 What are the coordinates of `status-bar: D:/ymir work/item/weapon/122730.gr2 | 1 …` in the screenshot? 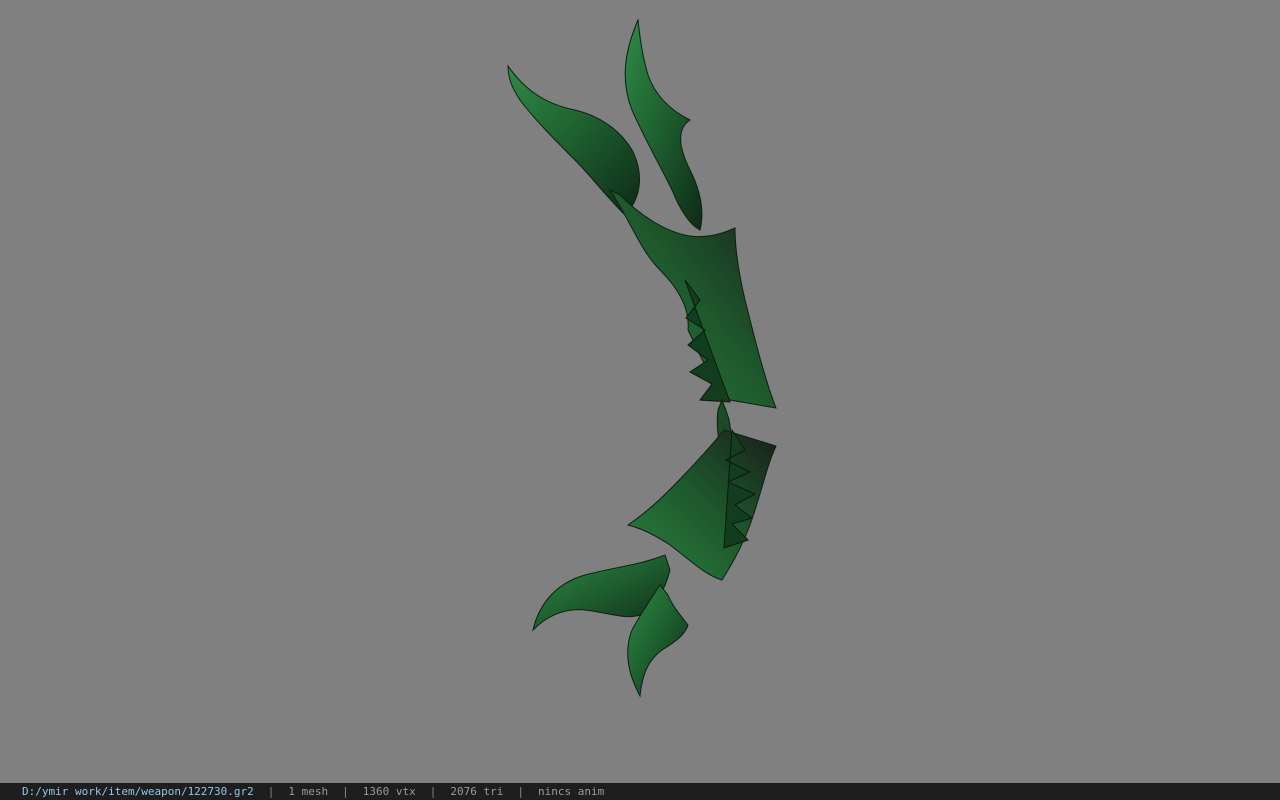 It's located at (640, 791).